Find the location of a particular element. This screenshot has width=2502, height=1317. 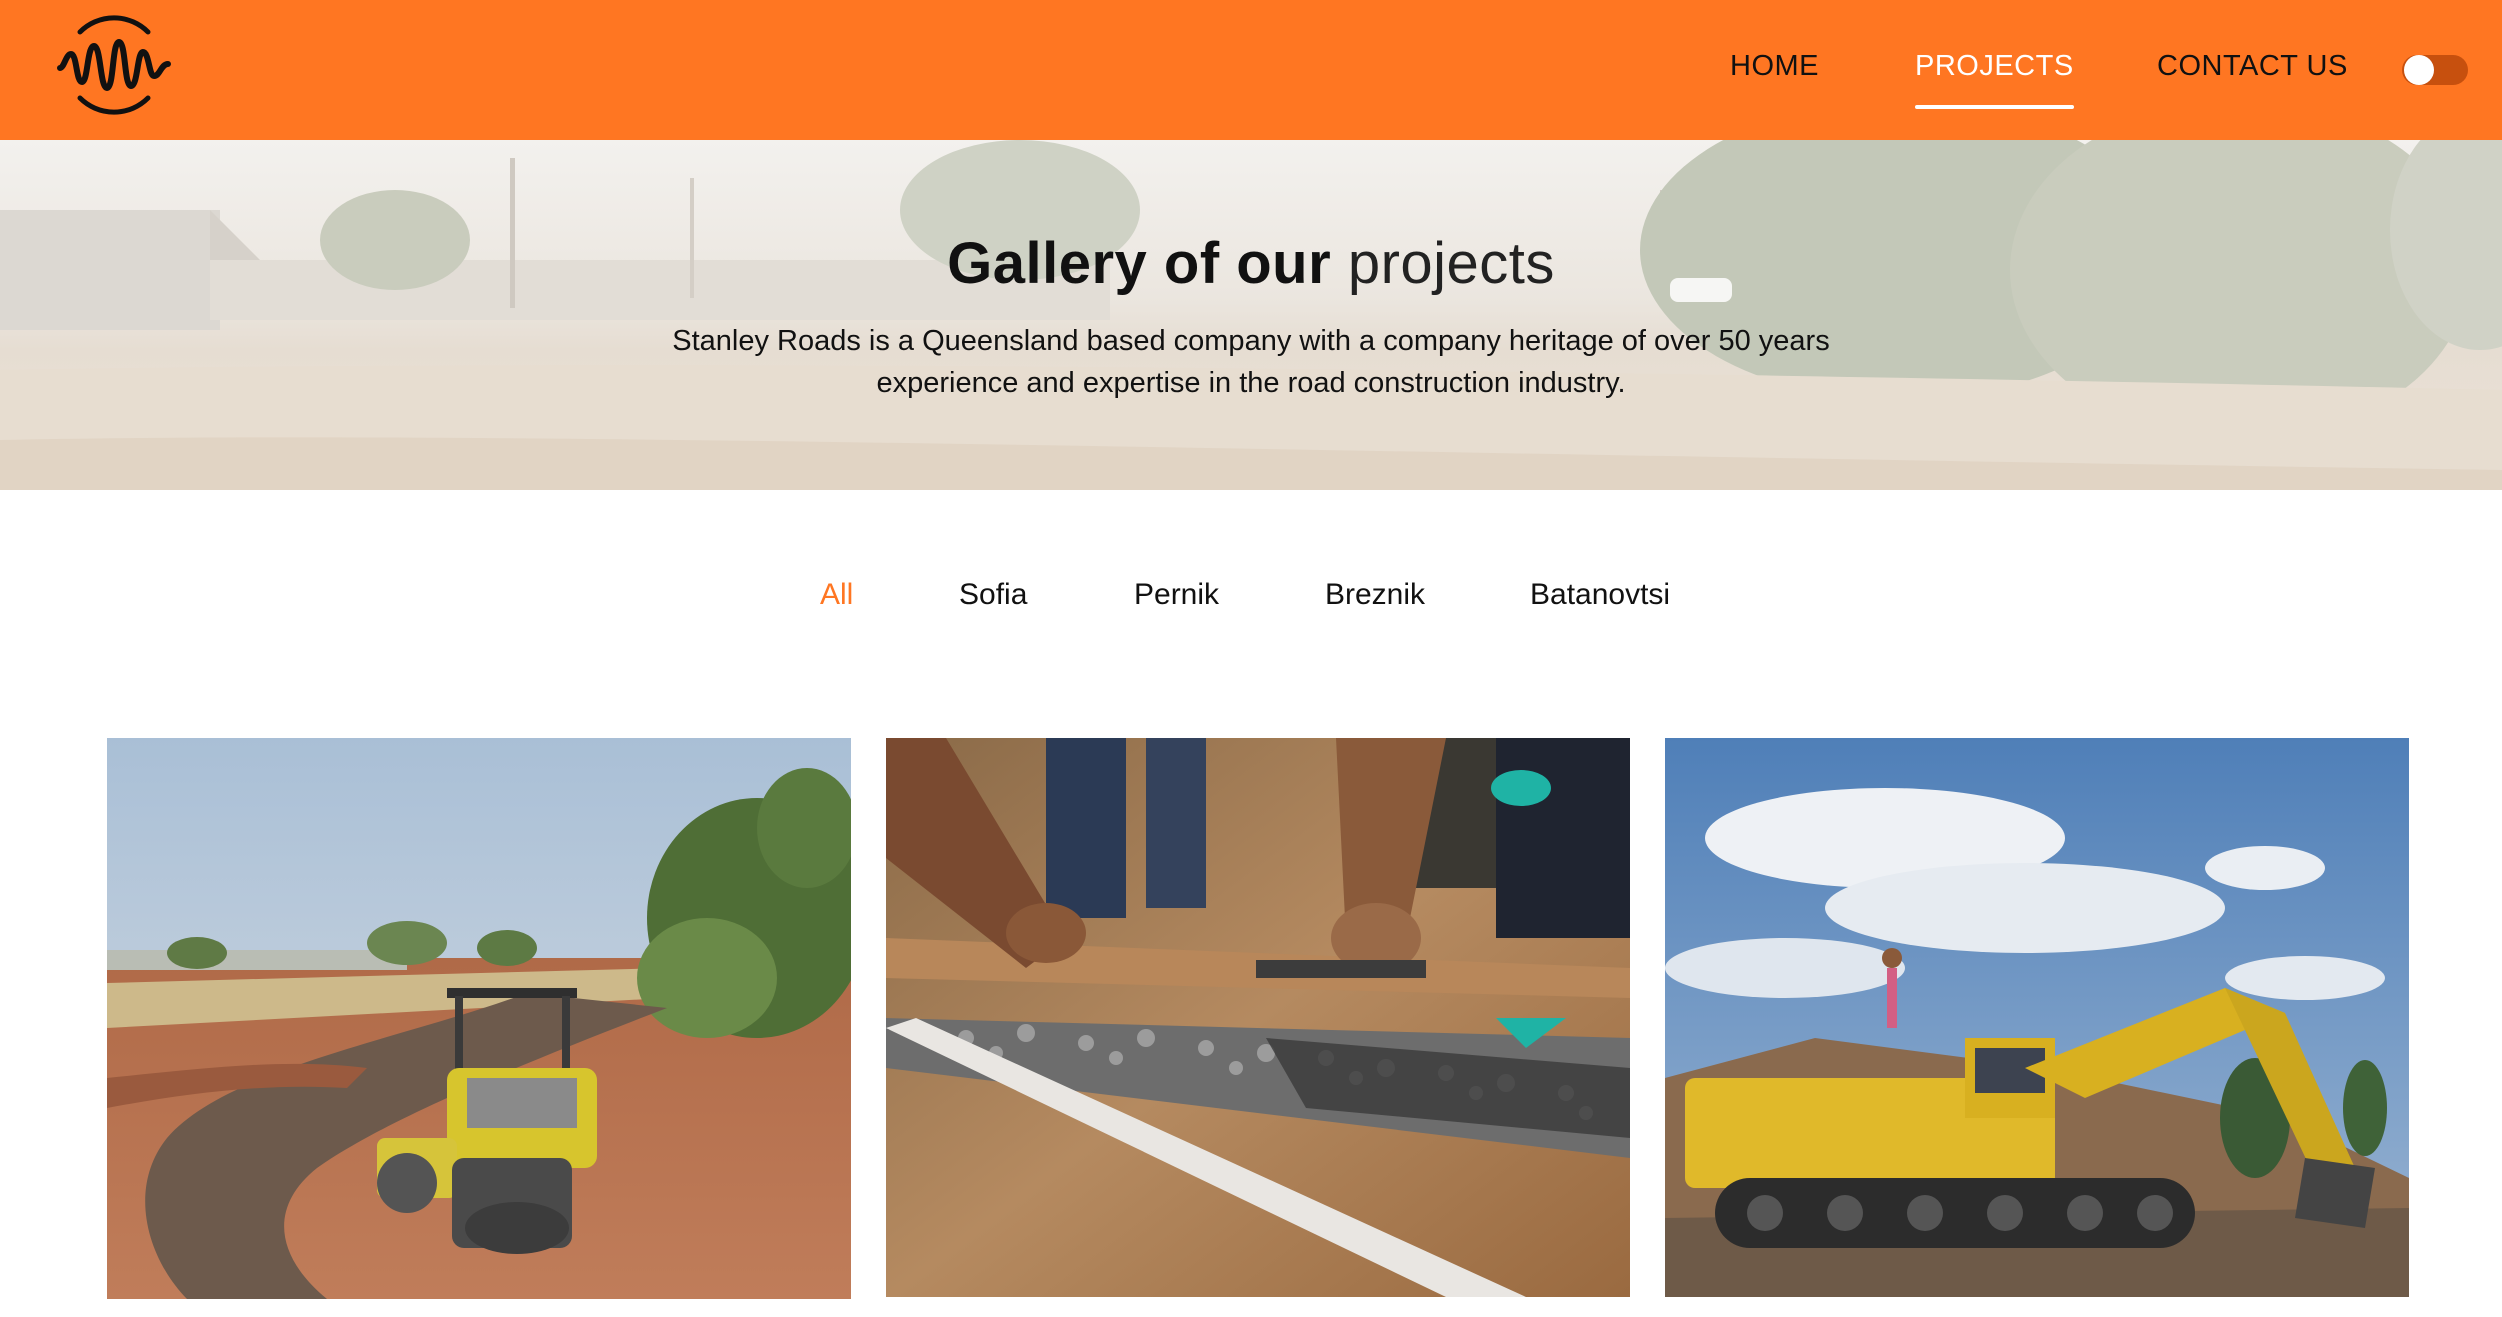

filter-tab-batanovtsi: Batanovtsi is located at coordinates (1600, 595).